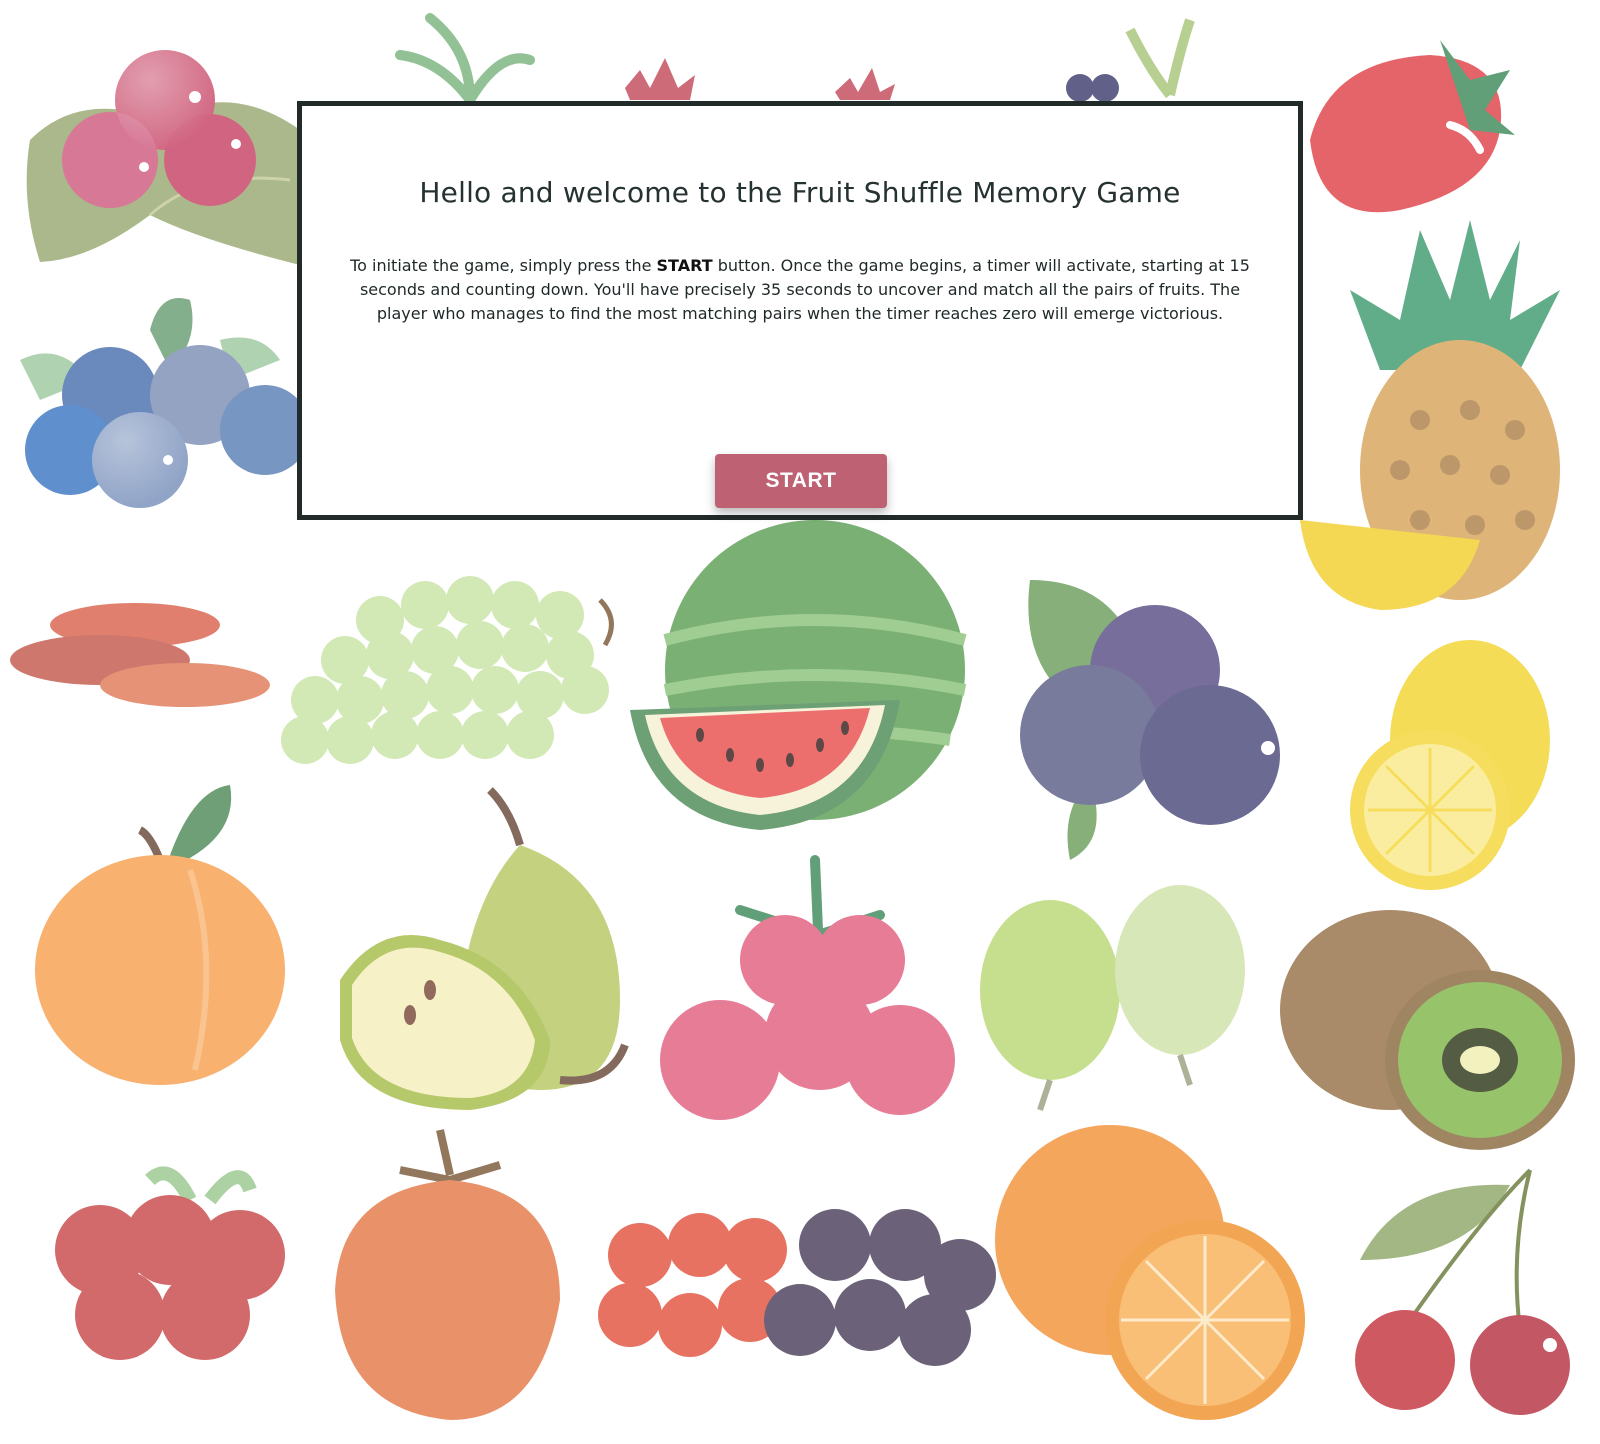 The width and height of the screenshot is (1600, 1444). What do you see at coordinates (684, 265) in the screenshot?
I see `start-keyword: START` at bounding box center [684, 265].